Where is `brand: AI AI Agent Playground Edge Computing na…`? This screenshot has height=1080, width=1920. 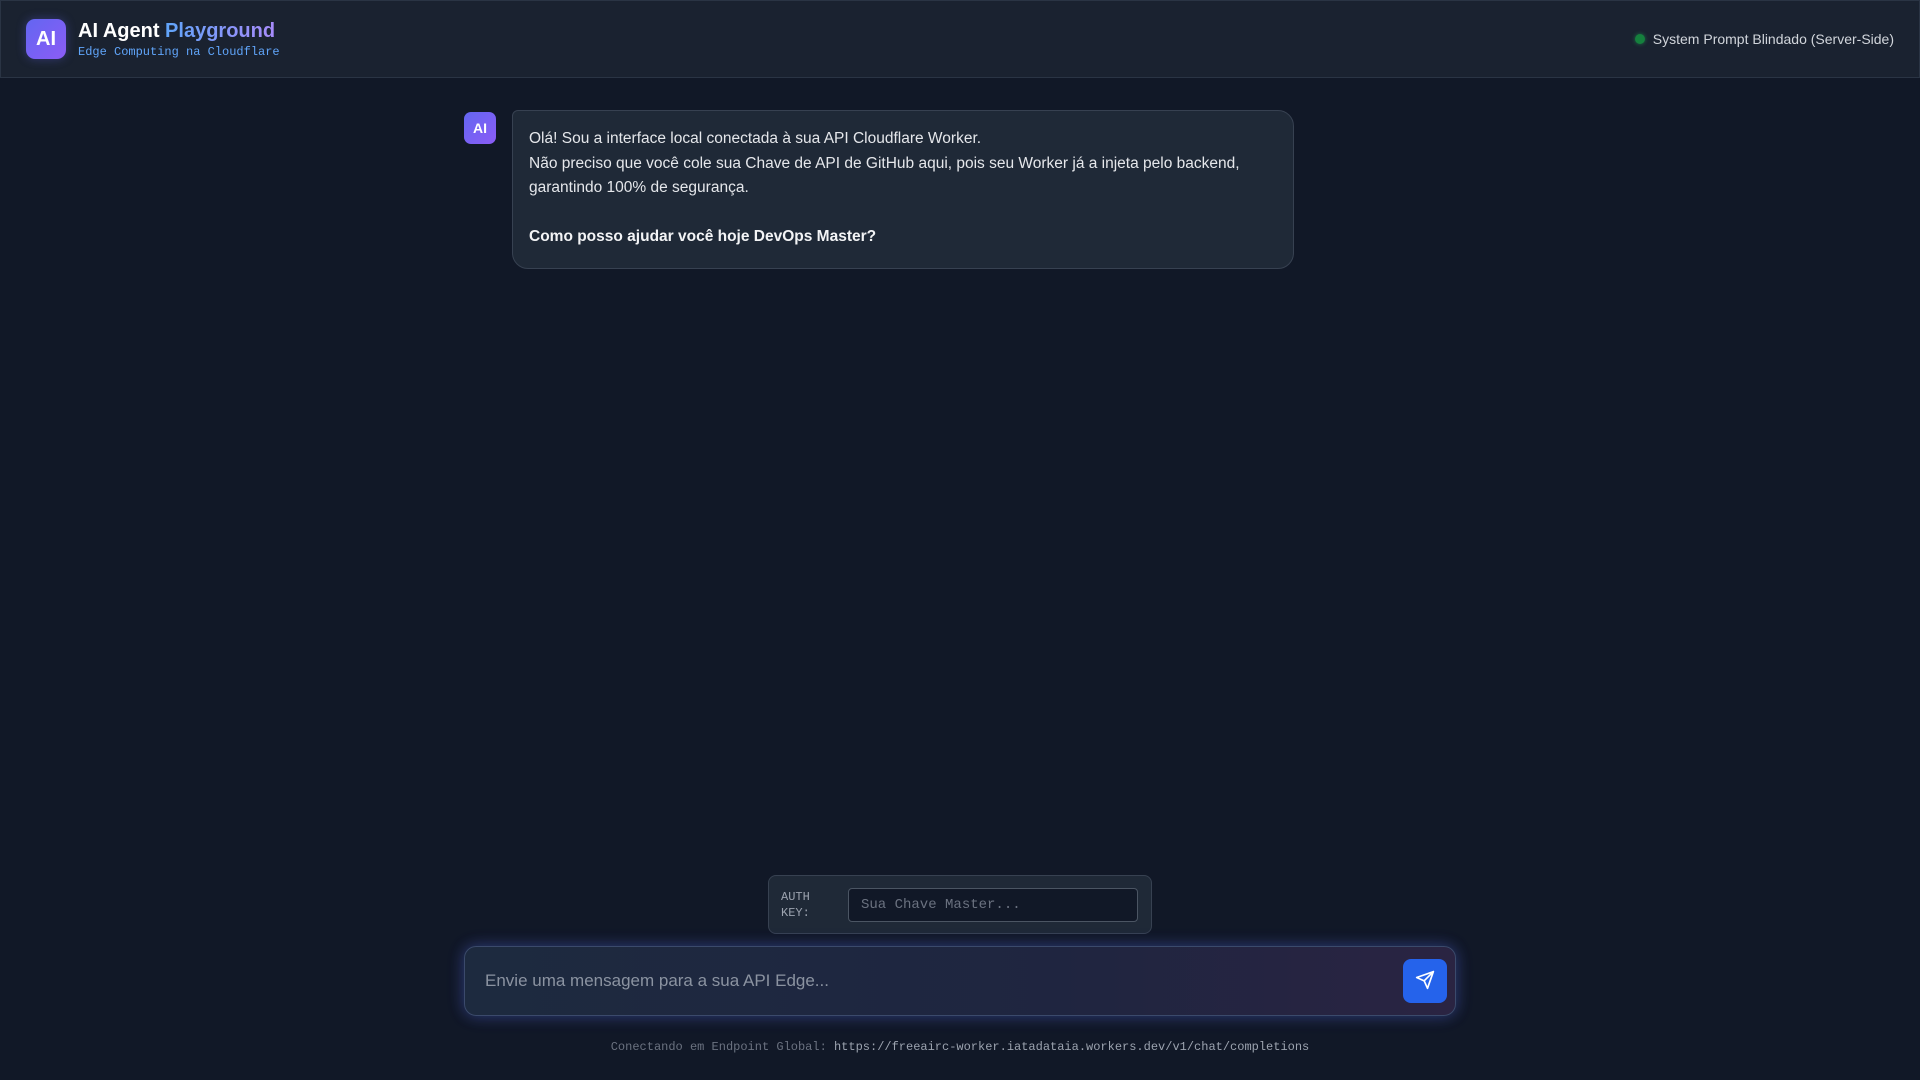 brand: AI AI Agent Playground Edge Computing na… is located at coordinates (153, 39).